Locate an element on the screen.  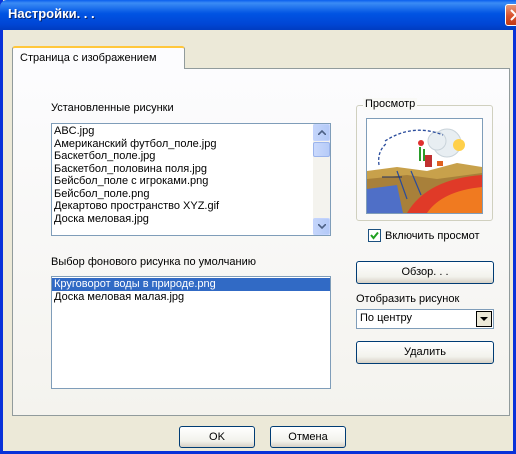
delete-button: Удалить is located at coordinates (425, 352).